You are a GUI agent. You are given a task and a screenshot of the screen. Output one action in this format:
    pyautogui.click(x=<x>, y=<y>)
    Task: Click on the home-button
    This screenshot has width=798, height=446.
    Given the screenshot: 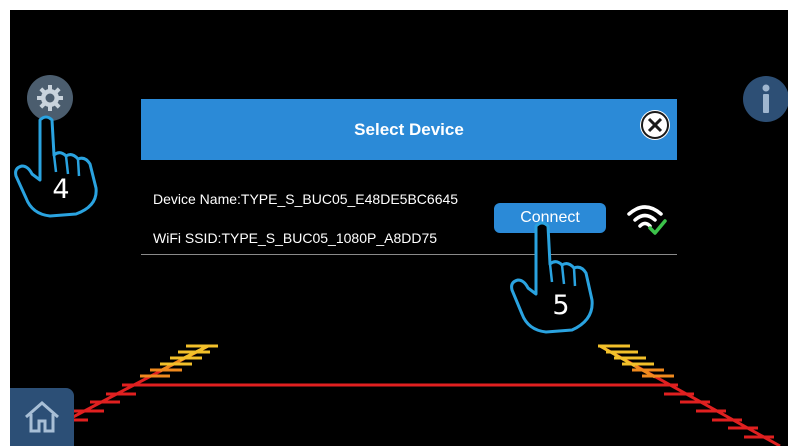 What is the action you would take?
    pyautogui.click(x=42, y=417)
    